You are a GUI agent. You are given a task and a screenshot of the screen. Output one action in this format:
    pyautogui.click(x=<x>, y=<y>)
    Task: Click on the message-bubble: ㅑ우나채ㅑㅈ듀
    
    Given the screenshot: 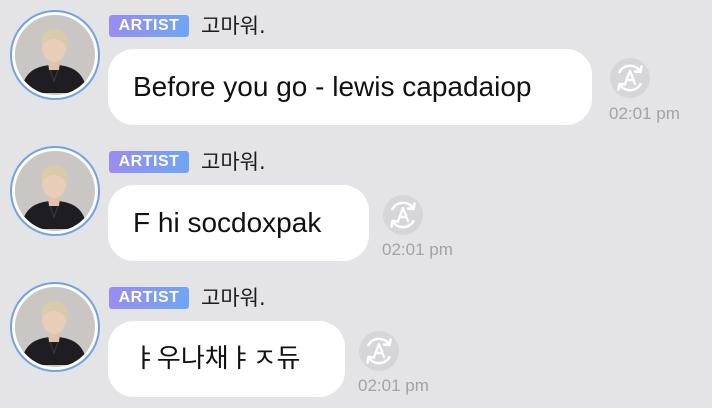 What is the action you would take?
    pyautogui.click(x=226, y=359)
    